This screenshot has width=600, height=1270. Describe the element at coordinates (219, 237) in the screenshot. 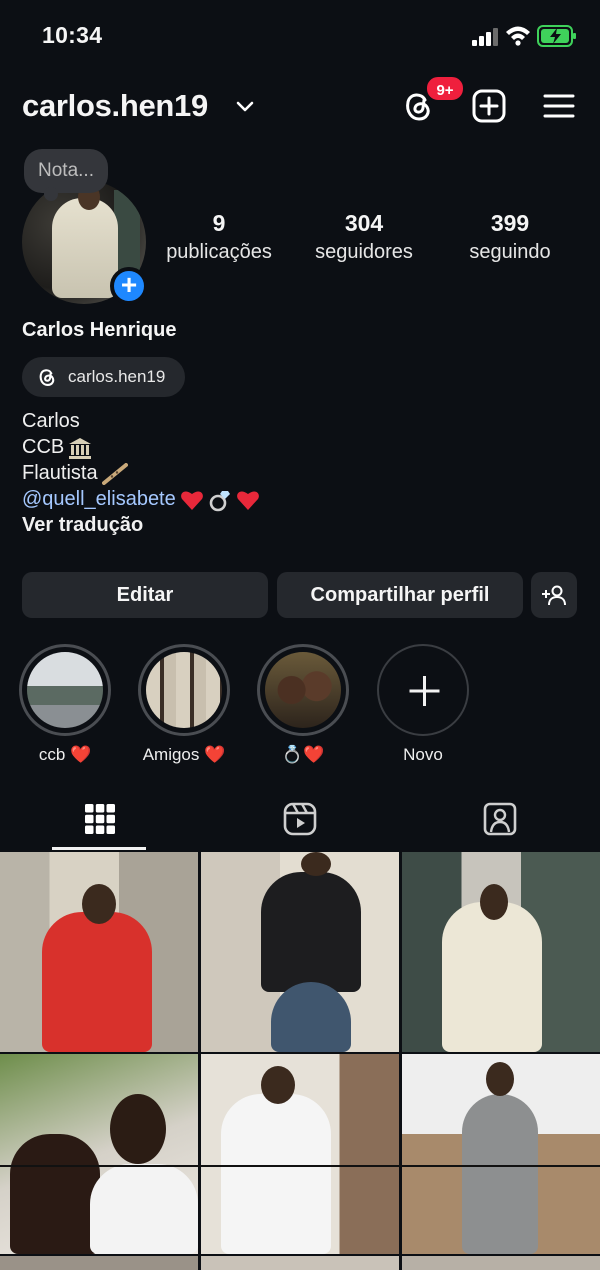

I see `posts-count: 9 publicações` at that location.